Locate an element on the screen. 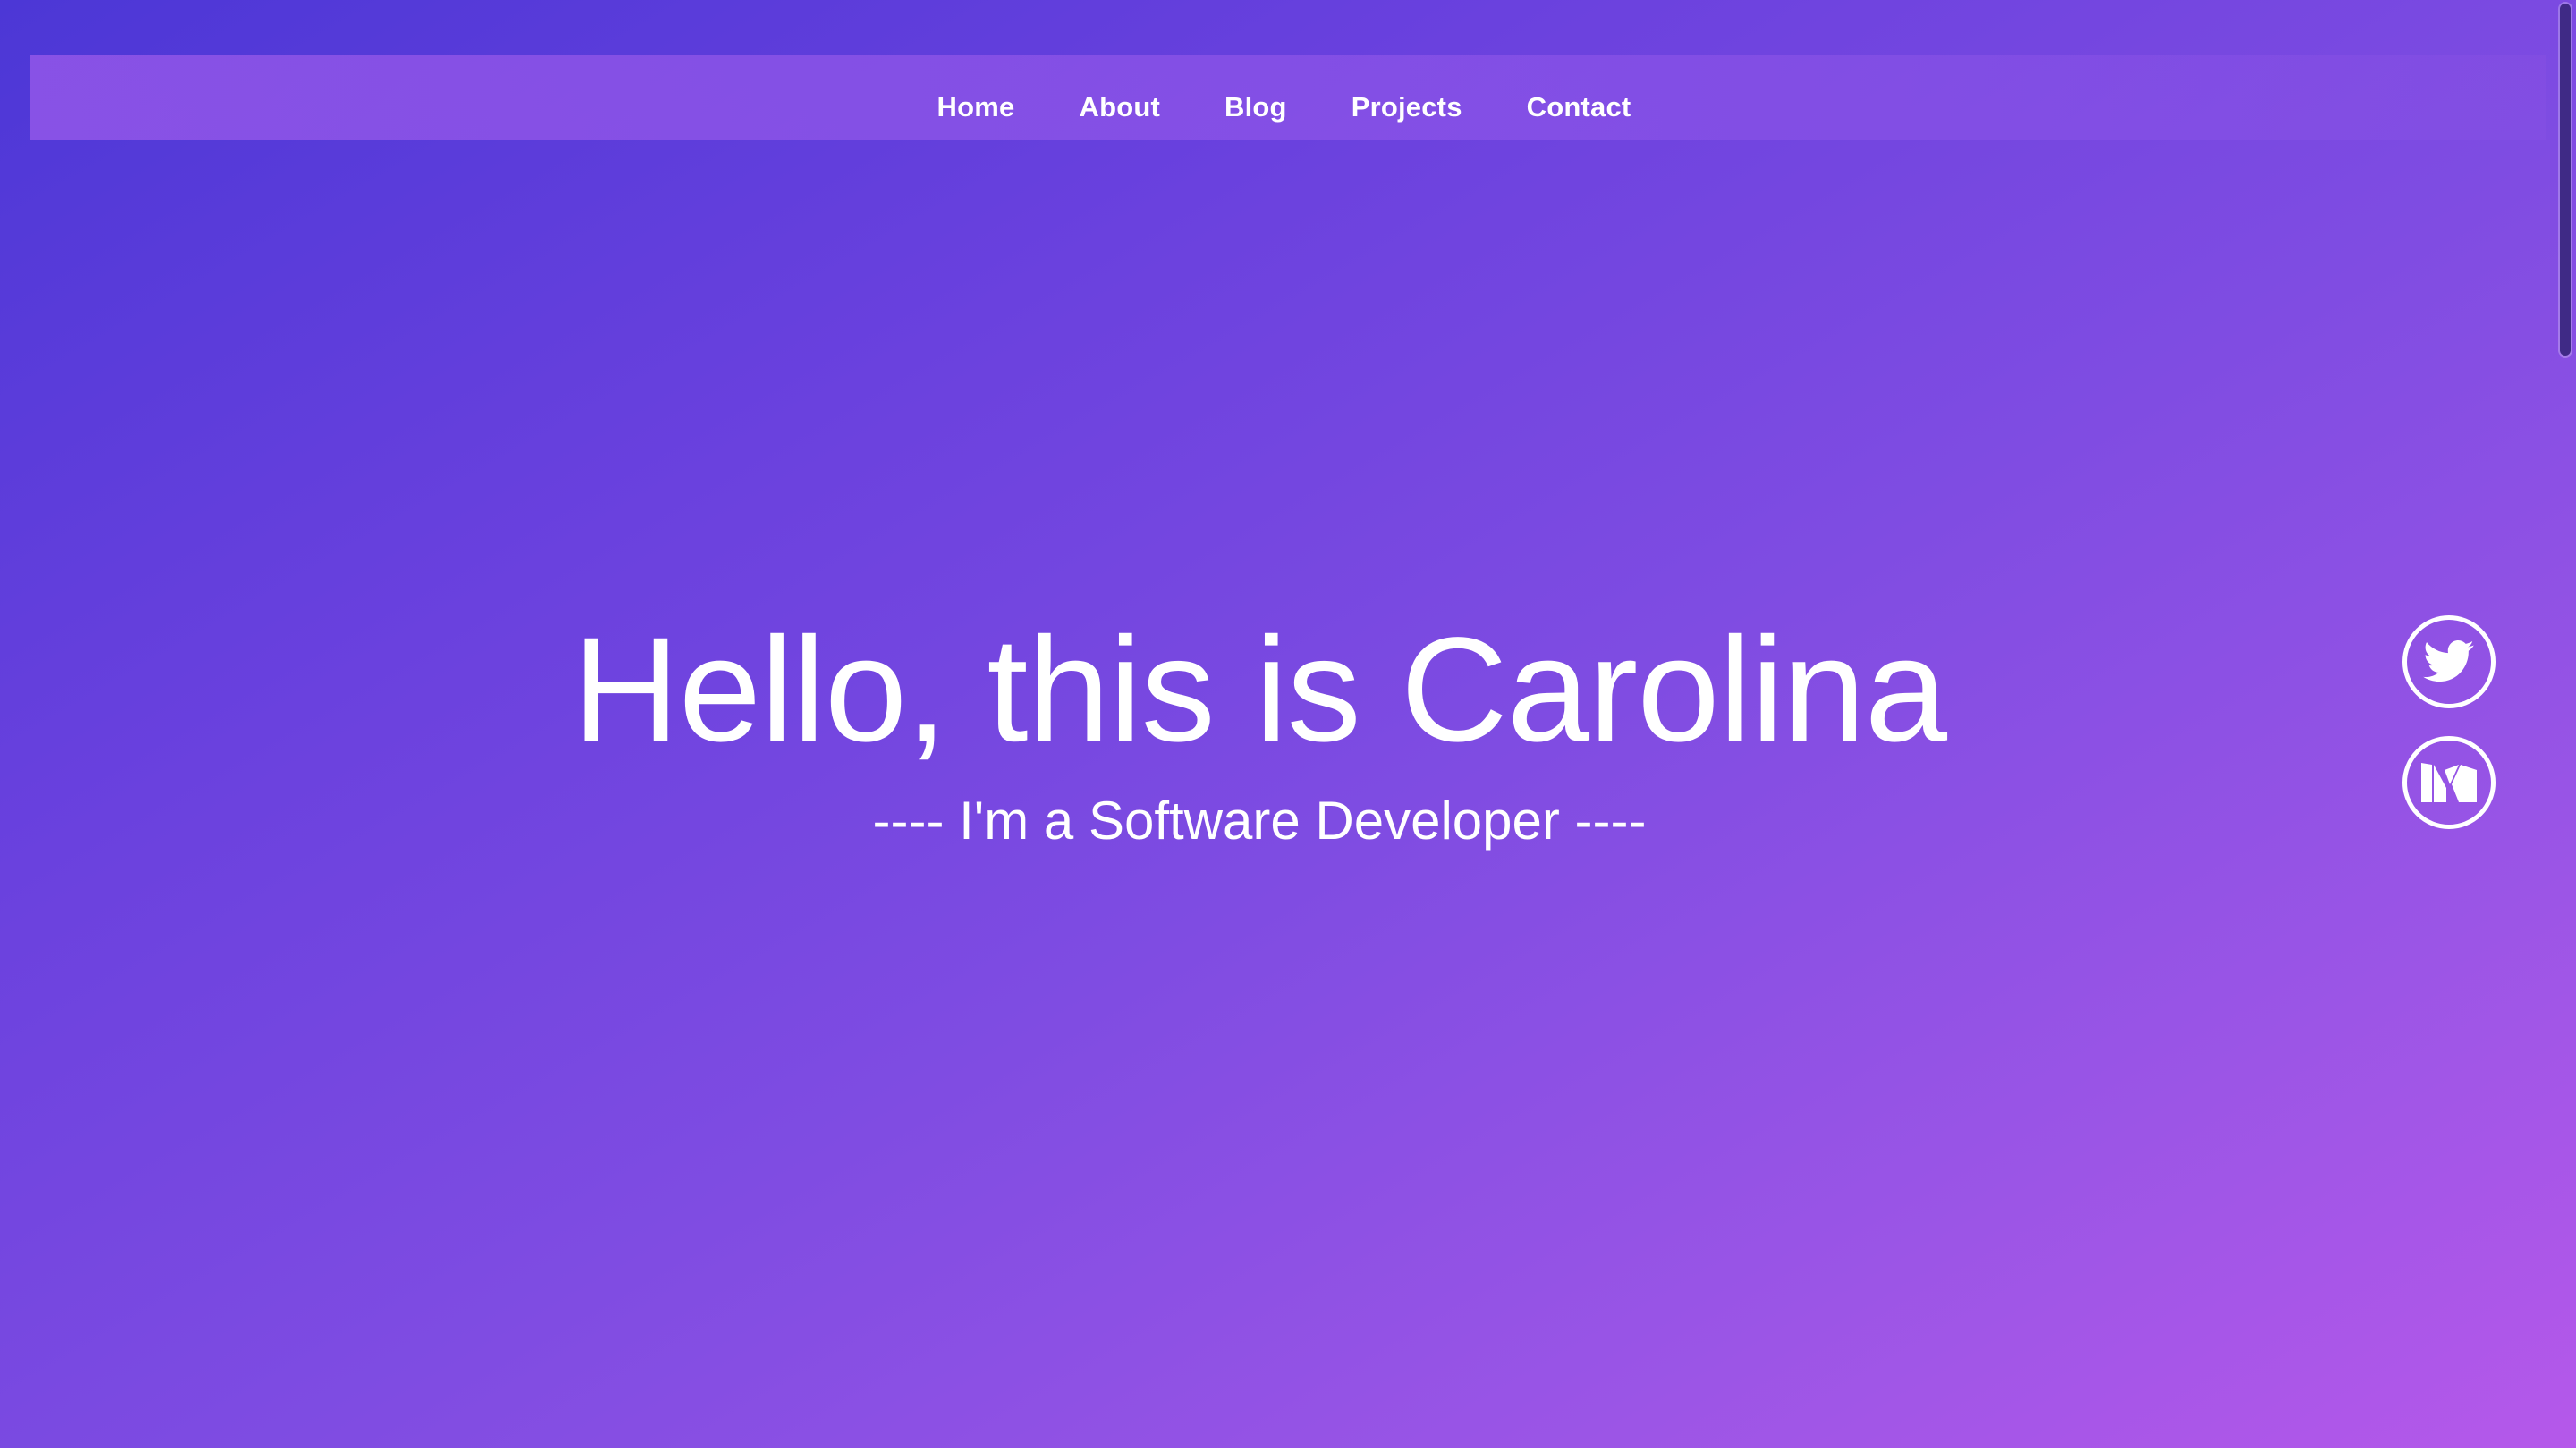 This screenshot has height=1448, width=2576. medium-icon is located at coordinates (2449, 782).